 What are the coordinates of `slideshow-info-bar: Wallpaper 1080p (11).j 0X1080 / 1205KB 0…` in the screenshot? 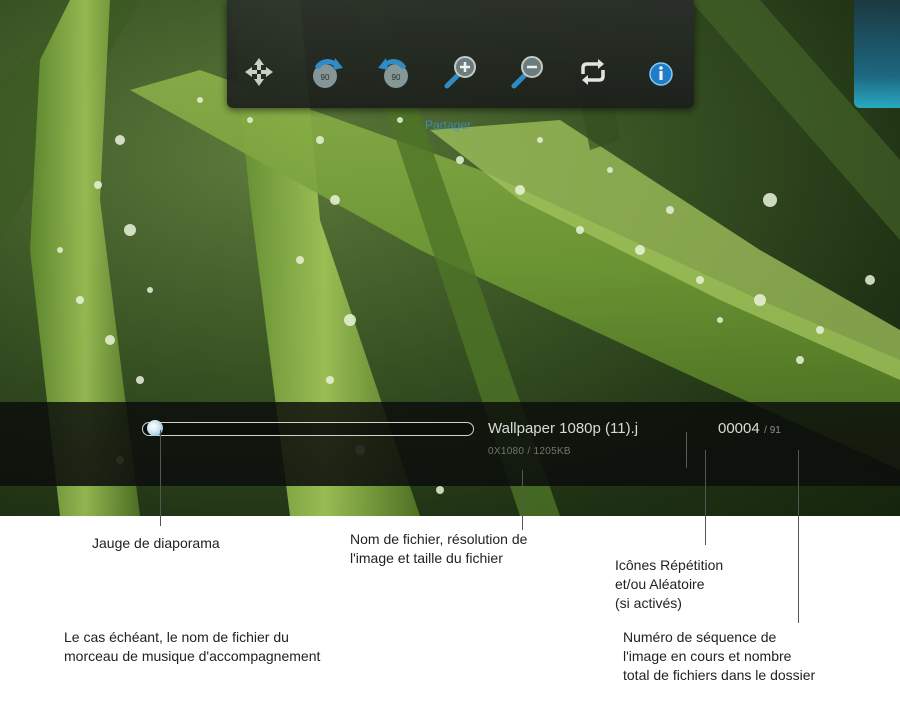 It's located at (450, 444).